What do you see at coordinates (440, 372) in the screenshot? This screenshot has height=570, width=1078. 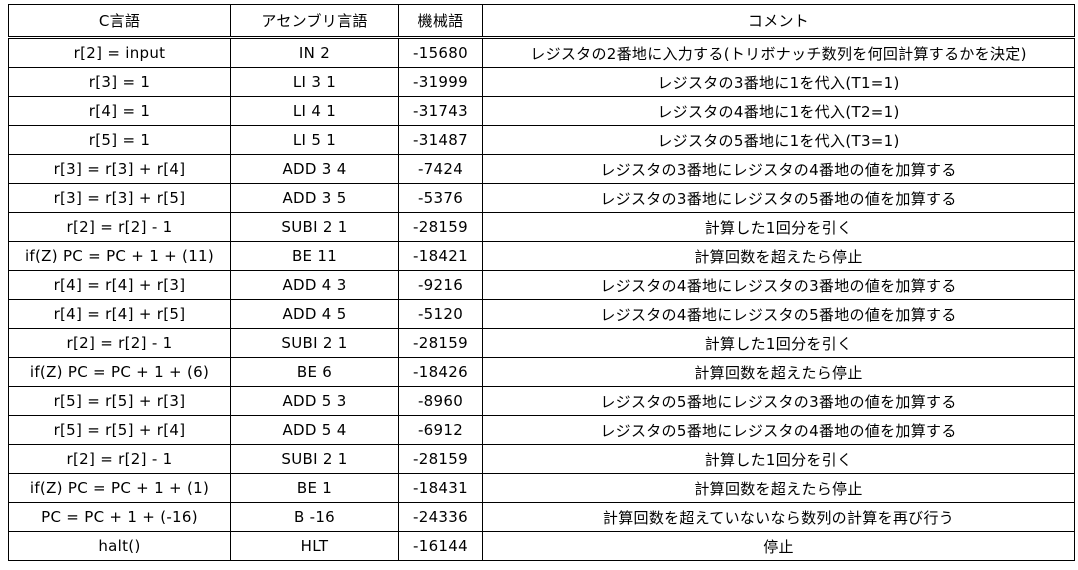 I see `cell-machine-code: -18426` at bounding box center [440, 372].